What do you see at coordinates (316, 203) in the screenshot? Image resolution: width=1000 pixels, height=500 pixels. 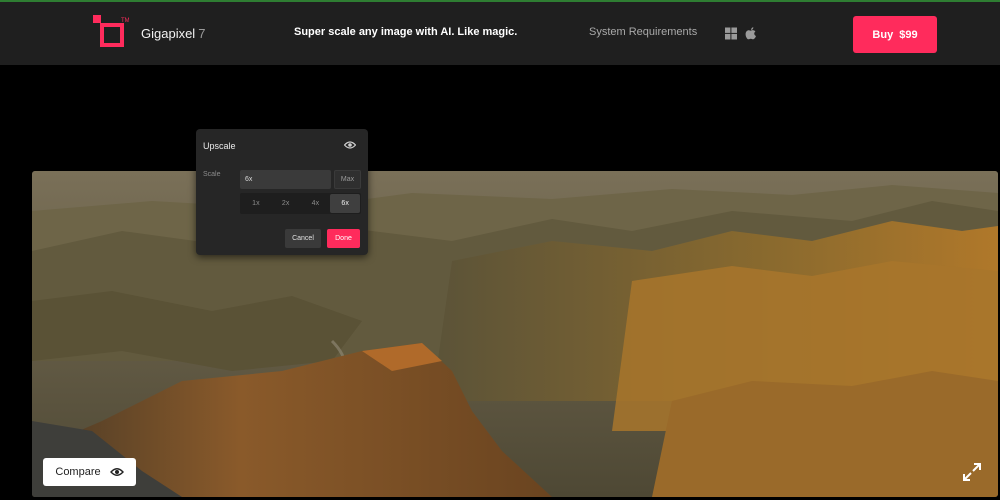 I see `scale-option-4x: 4x` at bounding box center [316, 203].